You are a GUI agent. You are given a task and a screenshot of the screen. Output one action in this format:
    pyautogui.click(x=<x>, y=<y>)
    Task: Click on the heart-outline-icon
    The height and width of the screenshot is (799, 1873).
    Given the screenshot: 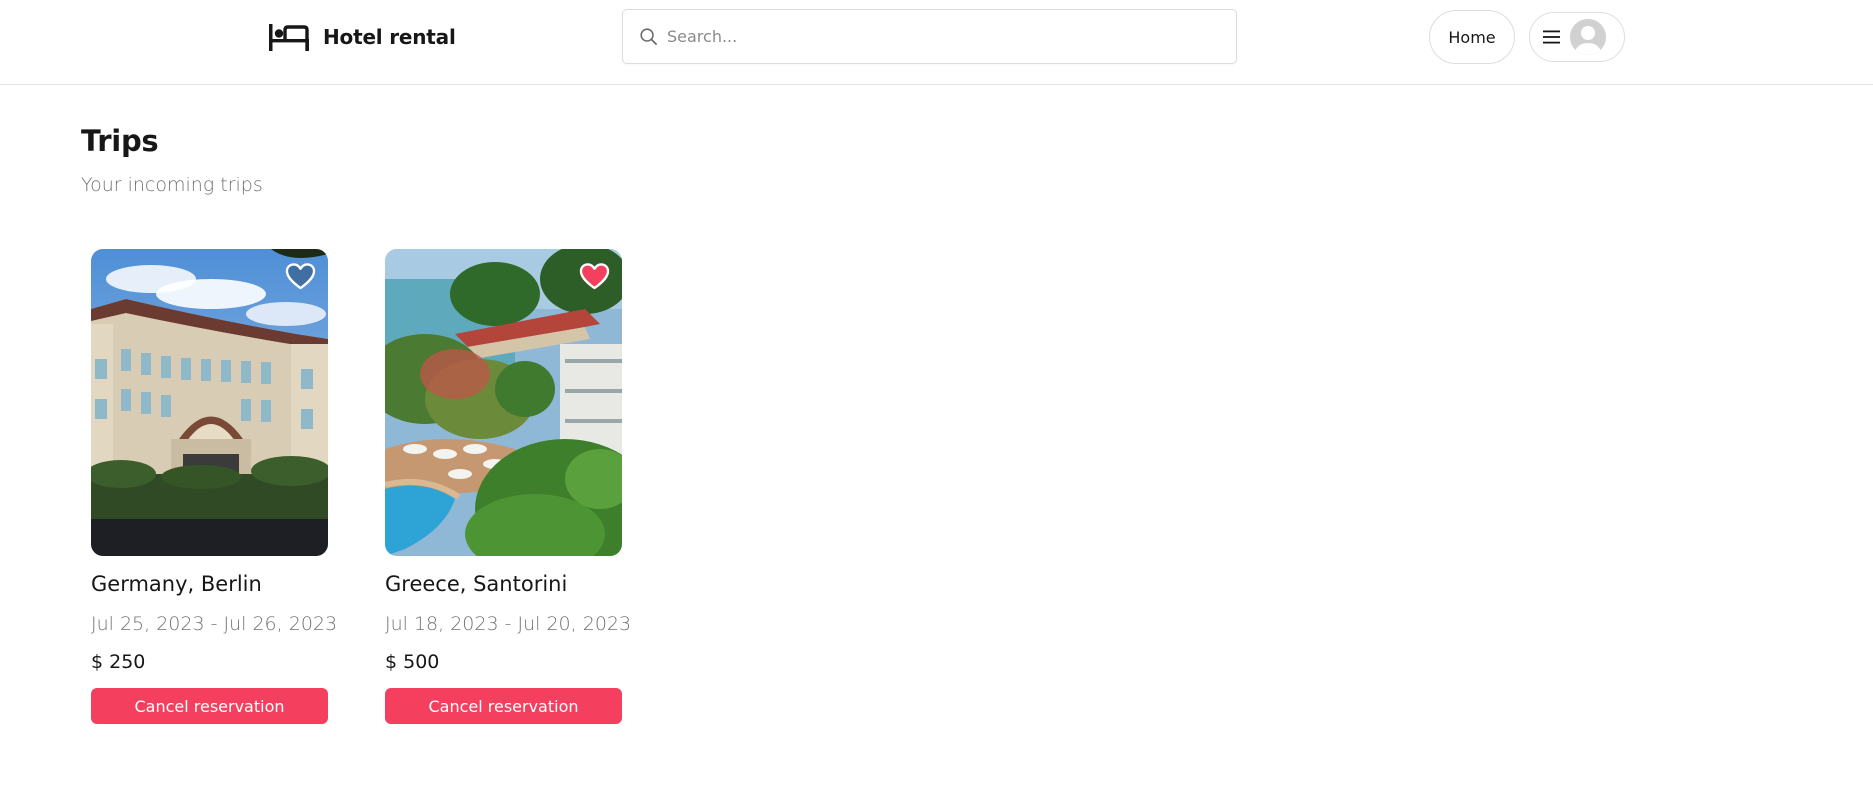 What is the action you would take?
    pyautogui.click(x=300, y=276)
    